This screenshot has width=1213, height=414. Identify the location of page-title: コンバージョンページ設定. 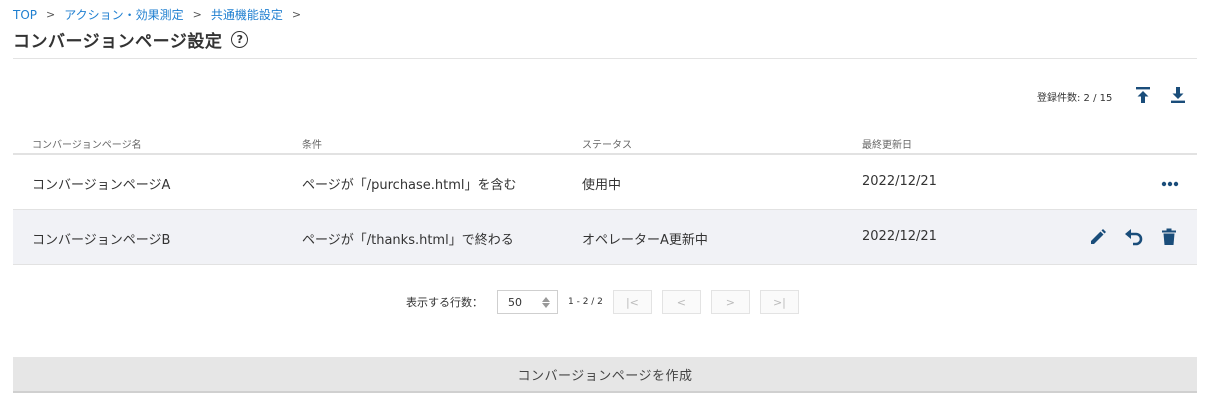
(118, 42).